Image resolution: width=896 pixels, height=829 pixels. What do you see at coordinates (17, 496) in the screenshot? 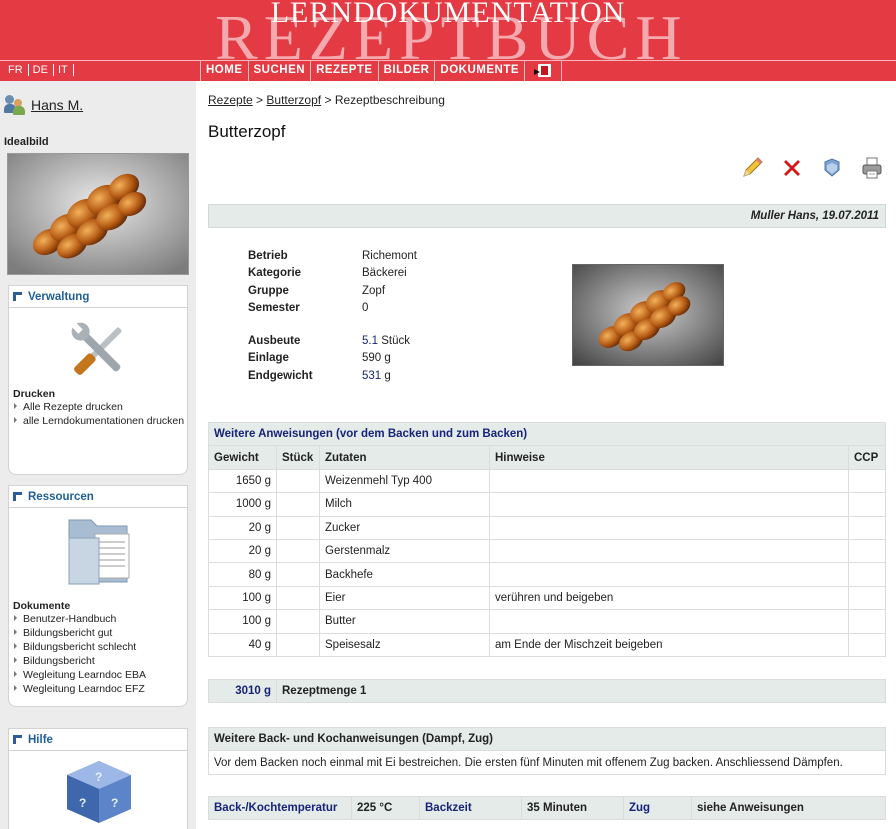
I see `corner-mark-icon` at bounding box center [17, 496].